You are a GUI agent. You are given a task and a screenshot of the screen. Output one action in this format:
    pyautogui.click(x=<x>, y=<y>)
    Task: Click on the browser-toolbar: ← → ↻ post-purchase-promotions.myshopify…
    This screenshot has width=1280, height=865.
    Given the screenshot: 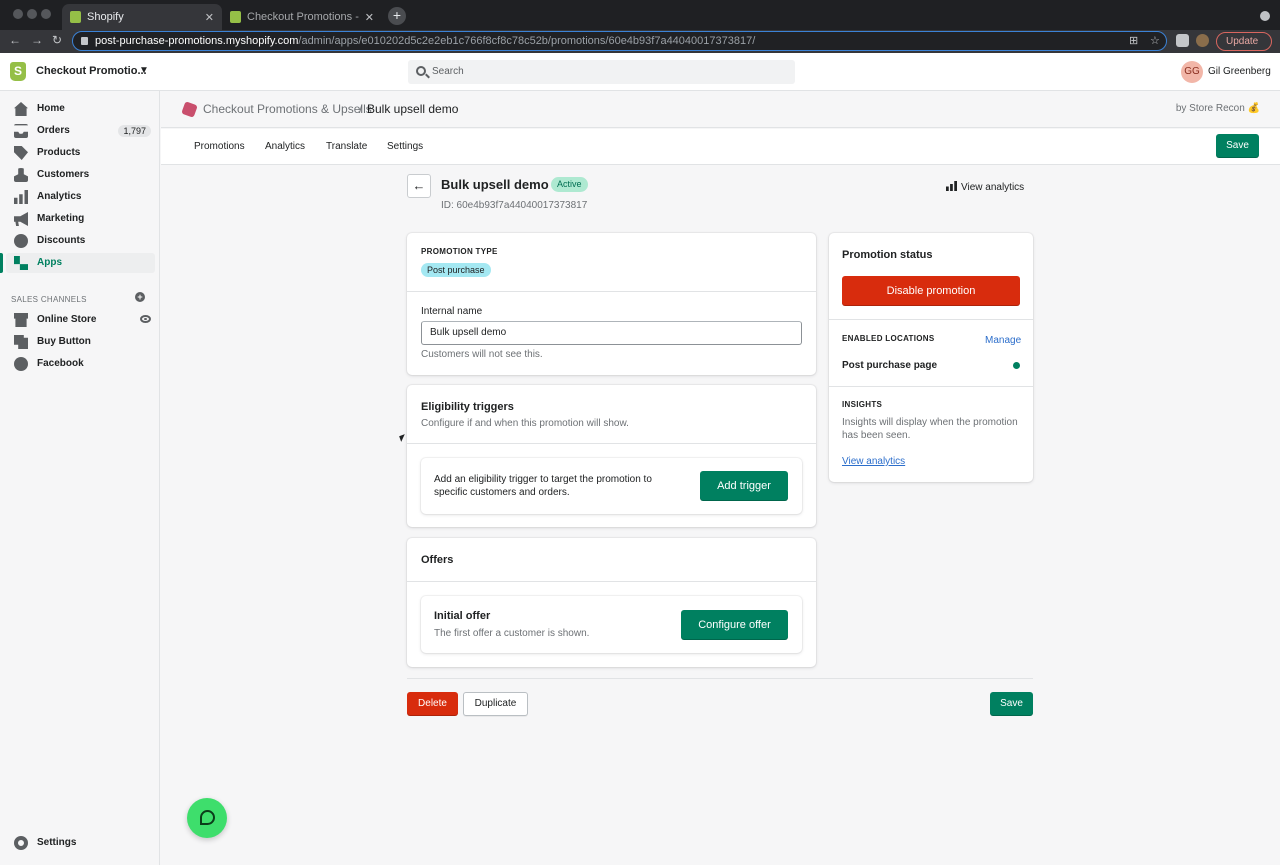 What is the action you would take?
    pyautogui.click(x=640, y=41)
    